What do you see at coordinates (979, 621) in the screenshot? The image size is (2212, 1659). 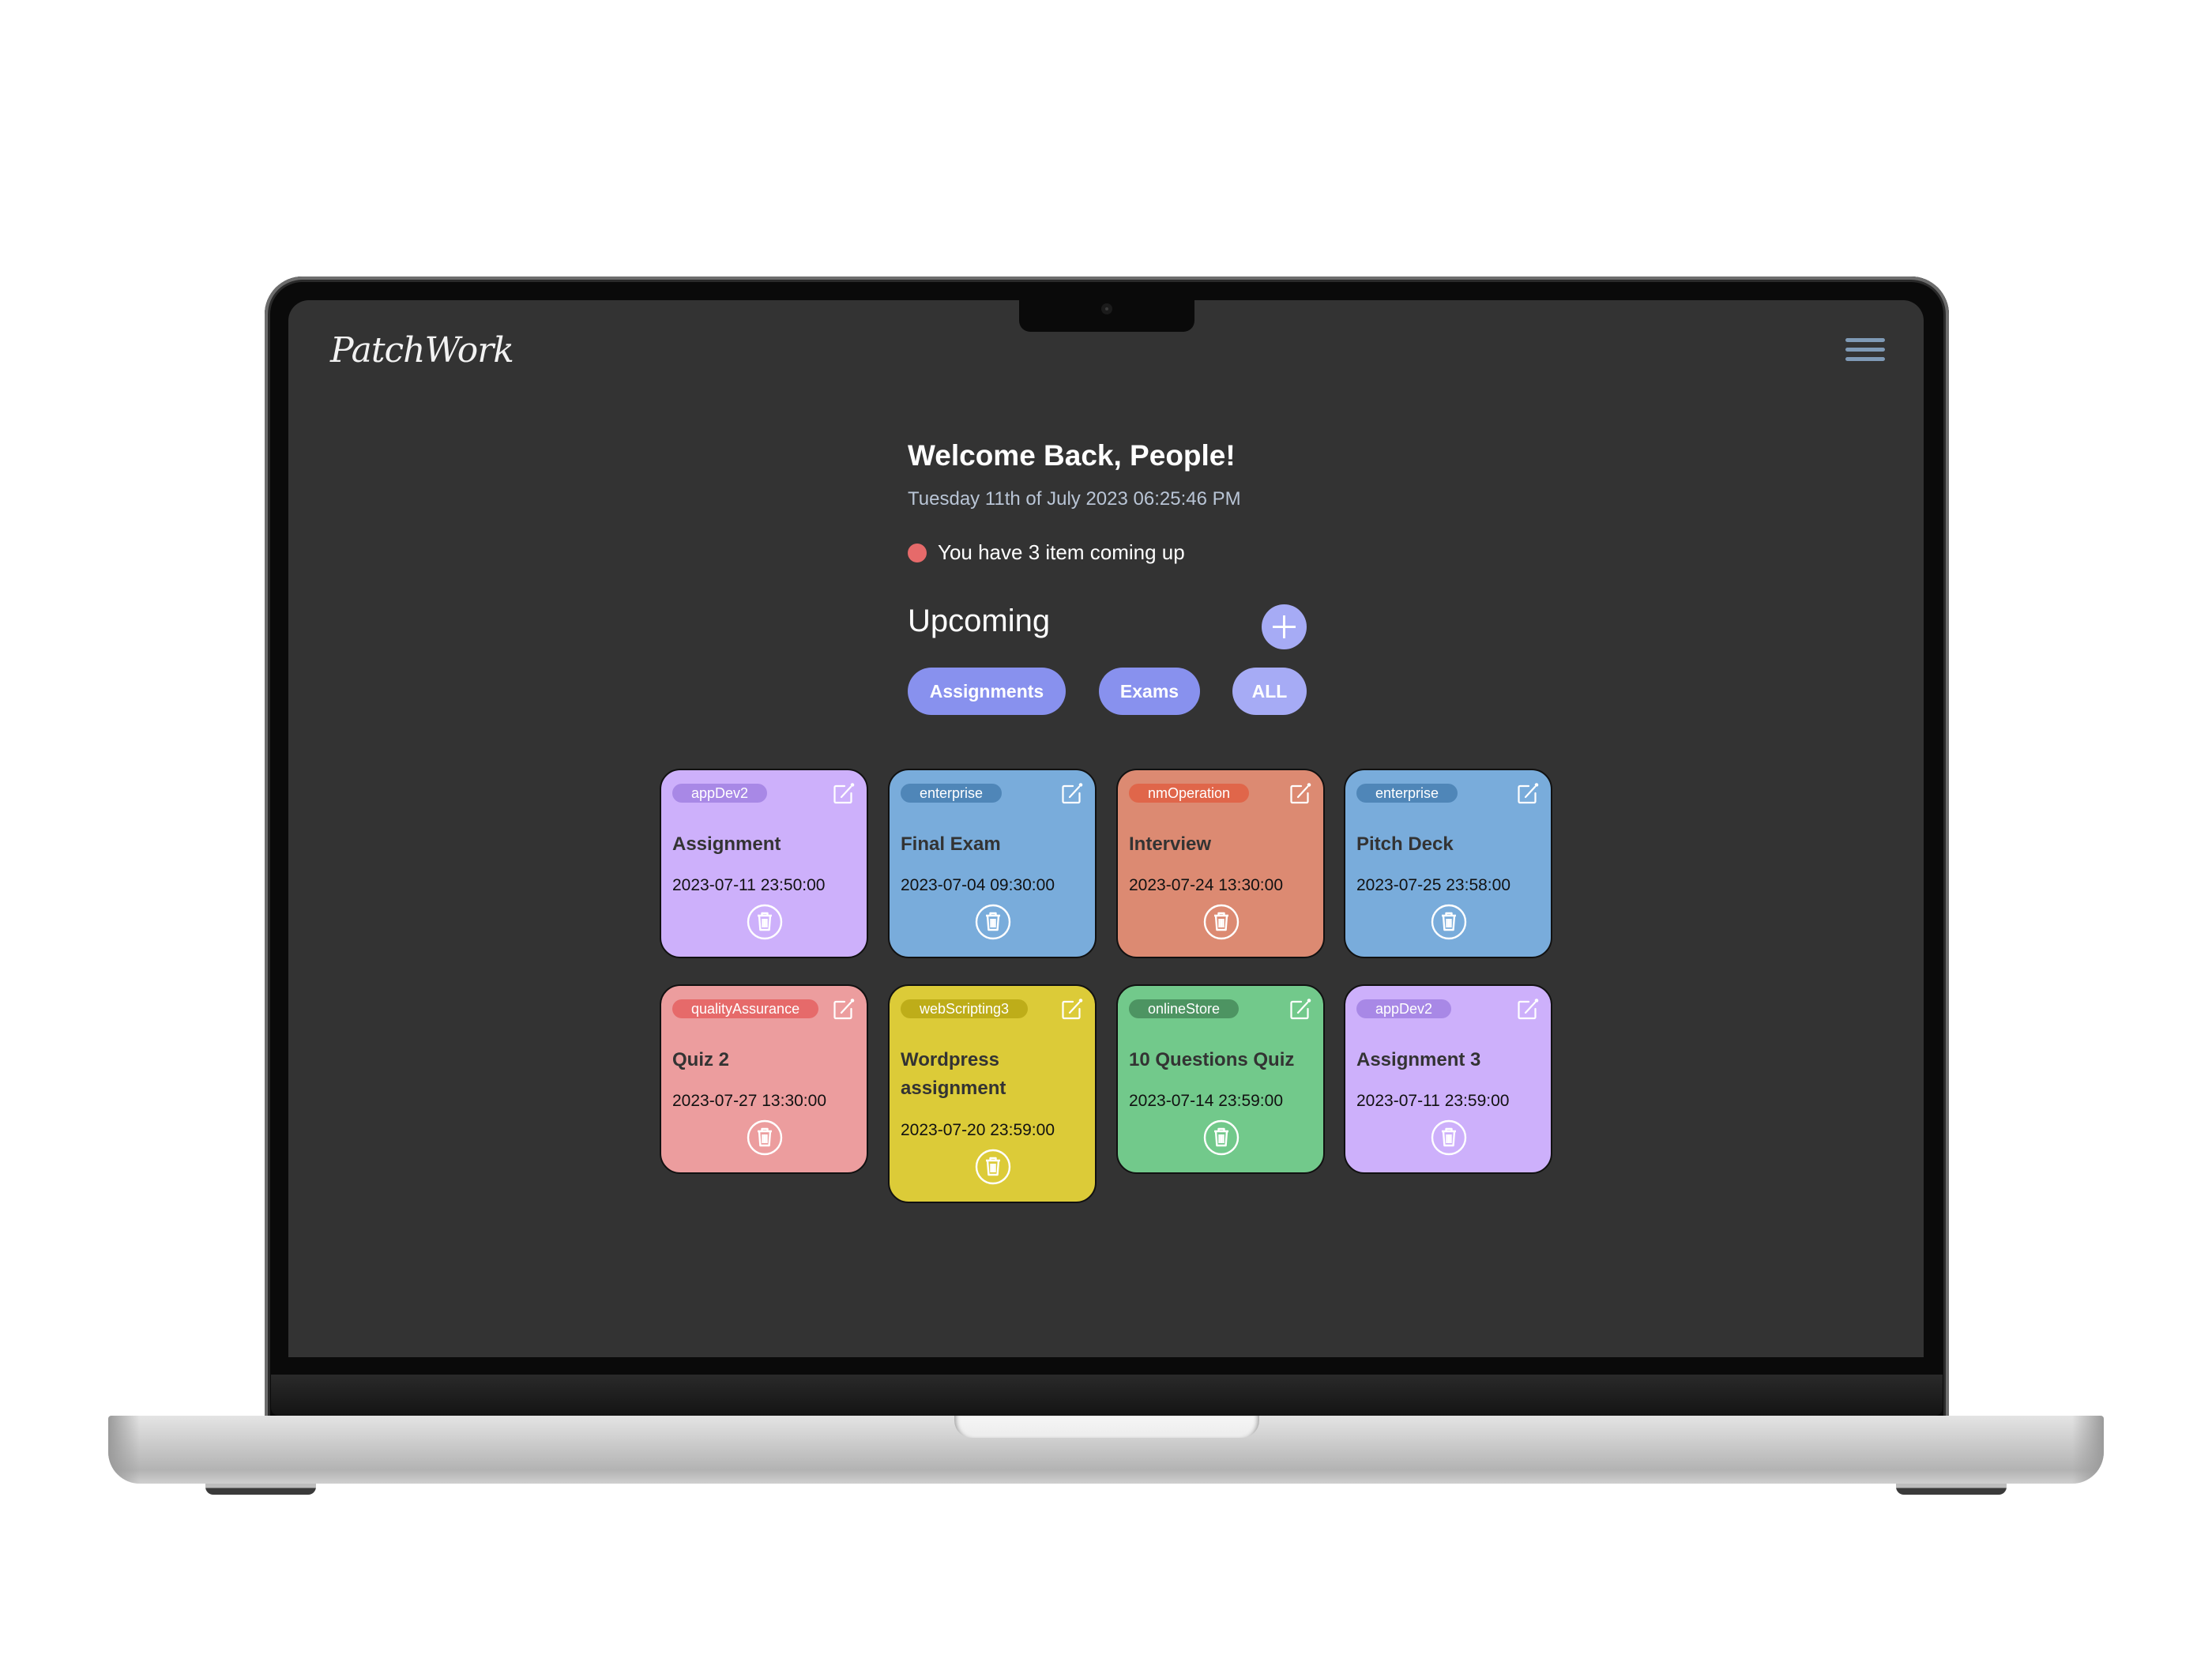 I see `upcoming-title: Upcoming` at bounding box center [979, 621].